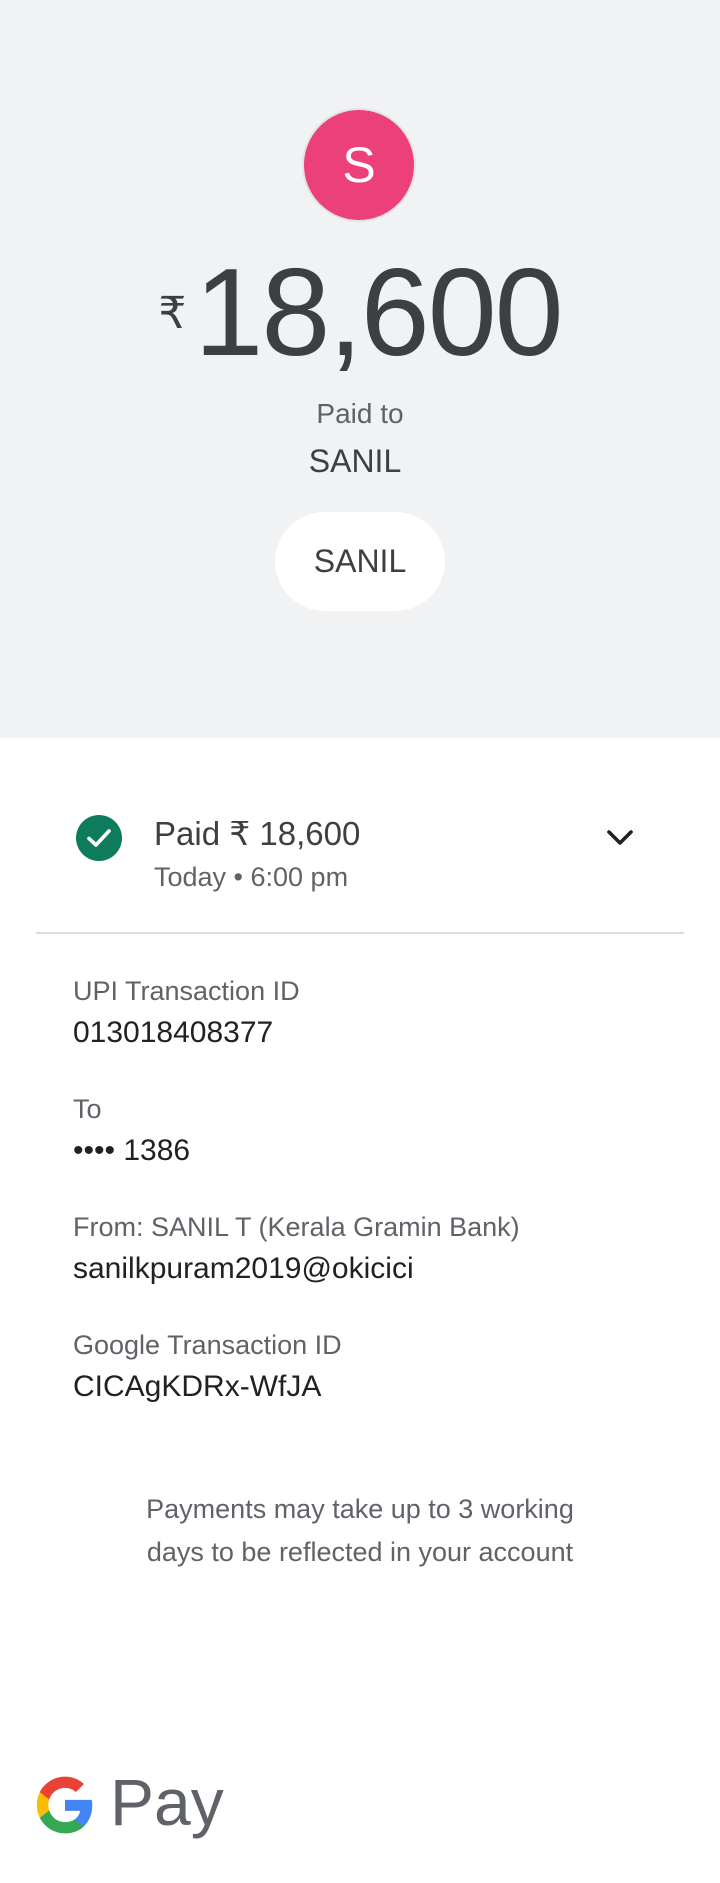  Describe the element at coordinates (296, 1227) in the screenshot. I see `detail-label: From: SANIL T (Kerala Gramin Bank)` at that location.